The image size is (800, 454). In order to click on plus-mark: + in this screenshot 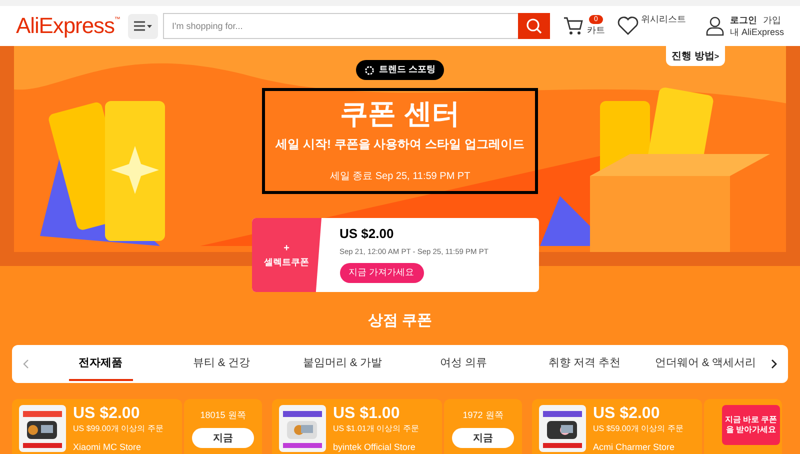, I will do `click(287, 249)`.